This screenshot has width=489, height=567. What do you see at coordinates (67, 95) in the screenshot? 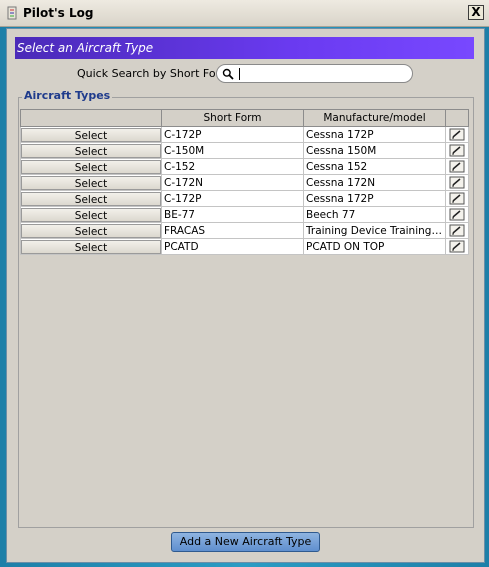
I see `aircraft-types-group-title: Aircraft Types` at bounding box center [67, 95].